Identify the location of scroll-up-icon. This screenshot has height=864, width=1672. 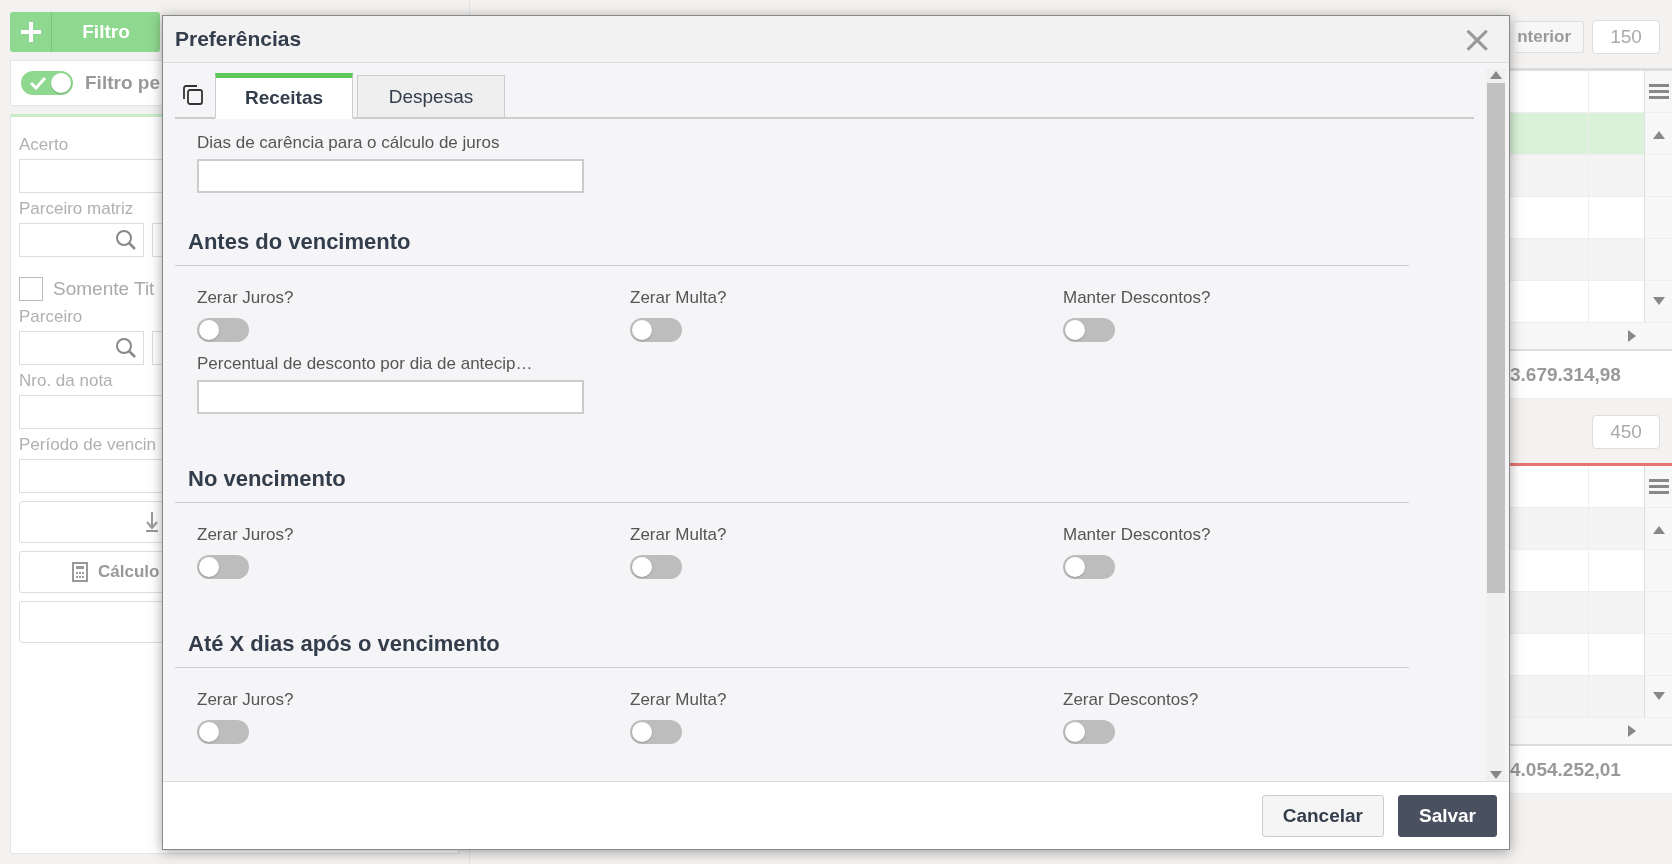
(1495, 74).